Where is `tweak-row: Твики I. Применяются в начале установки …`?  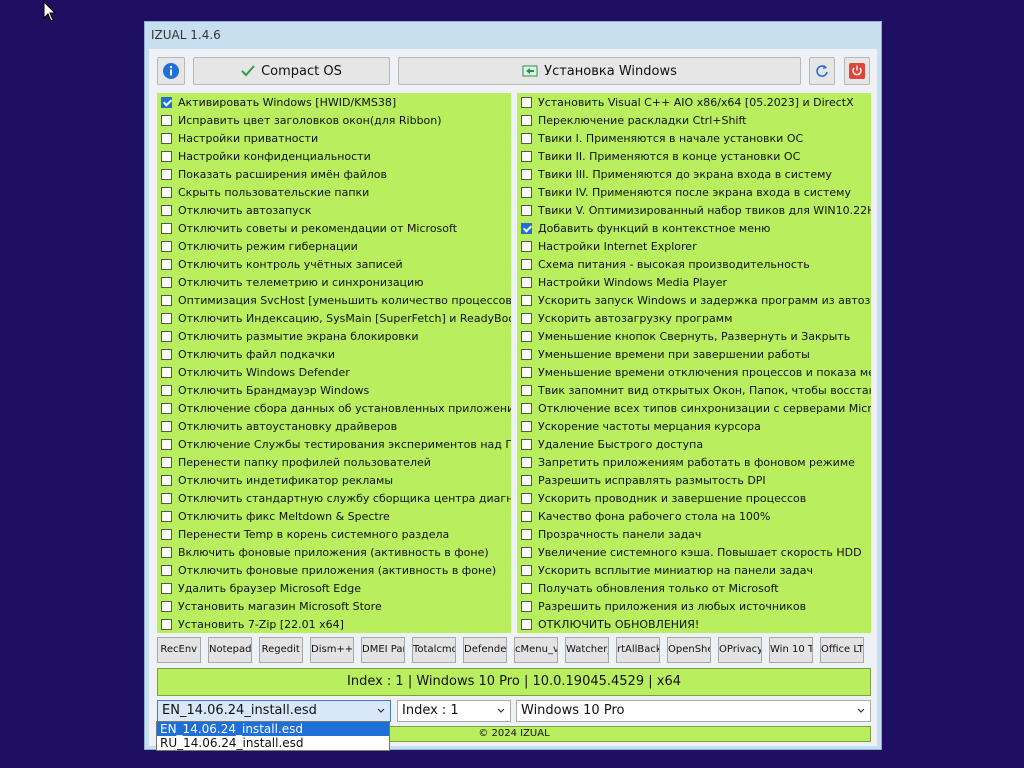 tweak-row: Твики I. Применяются в начале установки … is located at coordinates (694, 138).